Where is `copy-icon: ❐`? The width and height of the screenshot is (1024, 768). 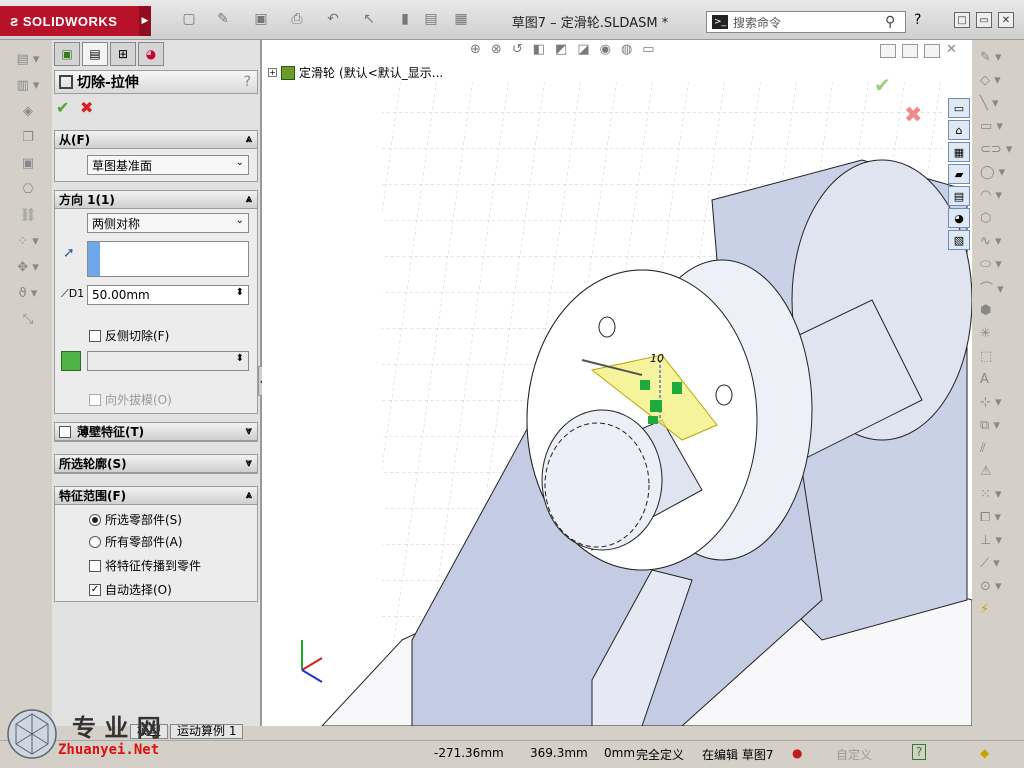 copy-icon: ❐ is located at coordinates (28, 137).